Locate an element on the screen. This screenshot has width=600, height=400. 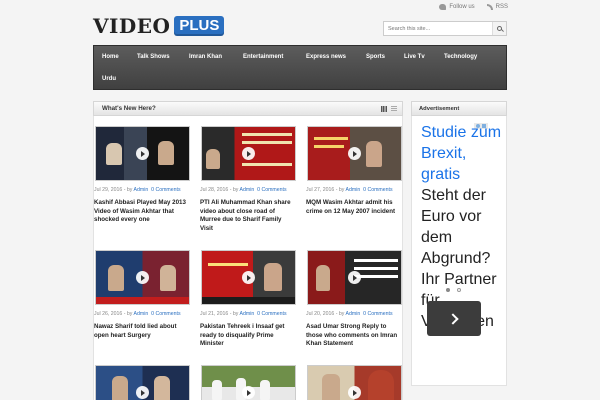
nav-sports: Sports is located at coordinates (375, 57).